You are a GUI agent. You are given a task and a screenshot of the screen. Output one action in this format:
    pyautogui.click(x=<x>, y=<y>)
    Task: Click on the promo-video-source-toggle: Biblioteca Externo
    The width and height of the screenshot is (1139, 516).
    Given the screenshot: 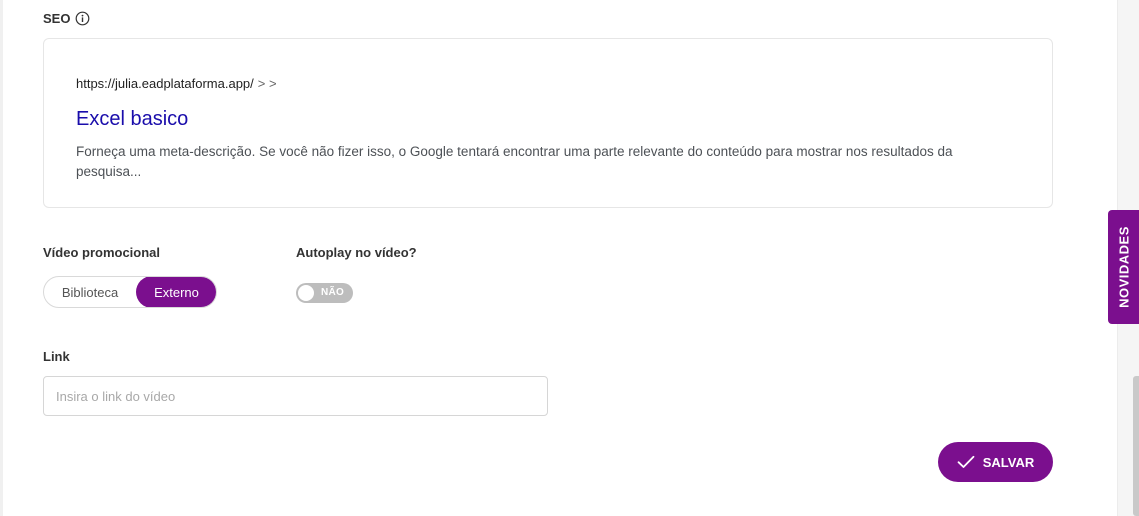 What is the action you would take?
    pyautogui.click(x=130, y=292)
    